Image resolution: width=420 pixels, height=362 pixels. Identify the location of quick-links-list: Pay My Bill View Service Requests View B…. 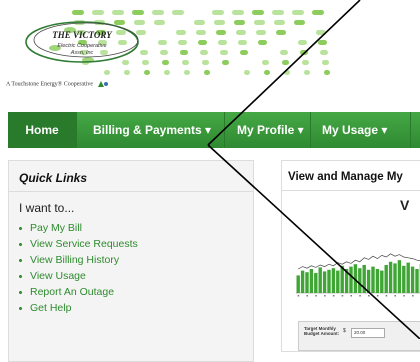
(77, 268).